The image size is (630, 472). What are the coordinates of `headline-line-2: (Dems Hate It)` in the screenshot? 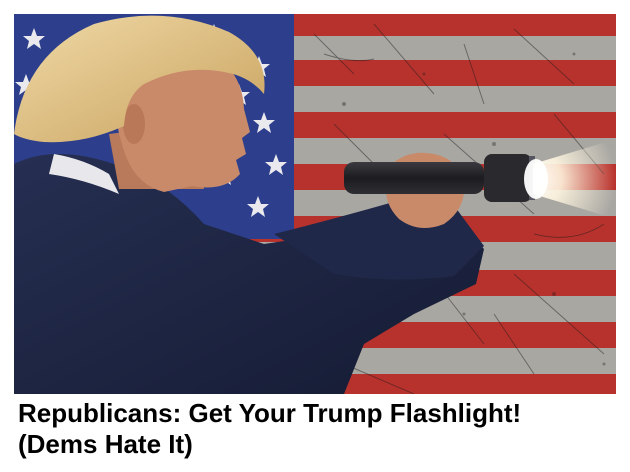 It's located at (318, 444).